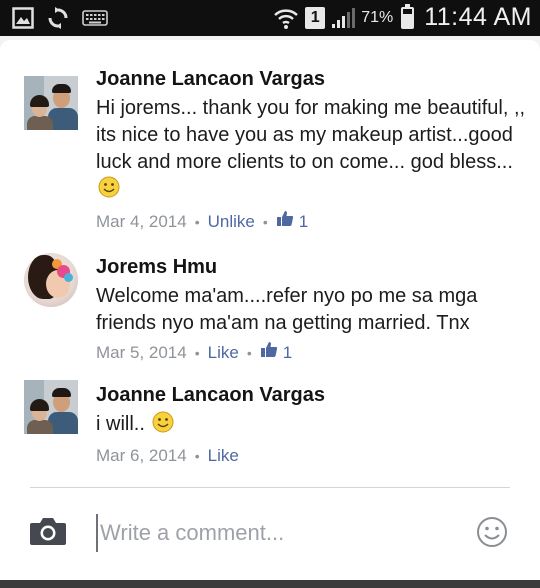 The width and height of the screenshot is (540, 588). What do you see at coordinates (141, 353) in the screenshot?
I see `comment-date: Mar 5, 2014` at bounding box center [141, 353].